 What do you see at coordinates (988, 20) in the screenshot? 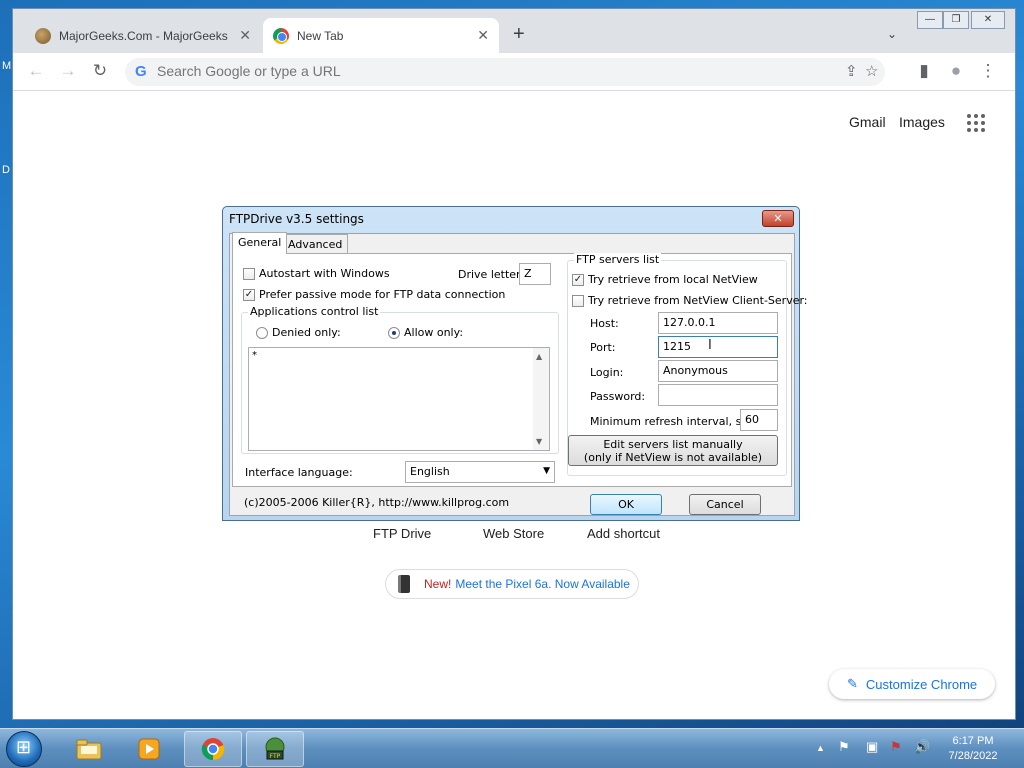
I see `close-window-button: ✕` at bounding box center [988, 20].